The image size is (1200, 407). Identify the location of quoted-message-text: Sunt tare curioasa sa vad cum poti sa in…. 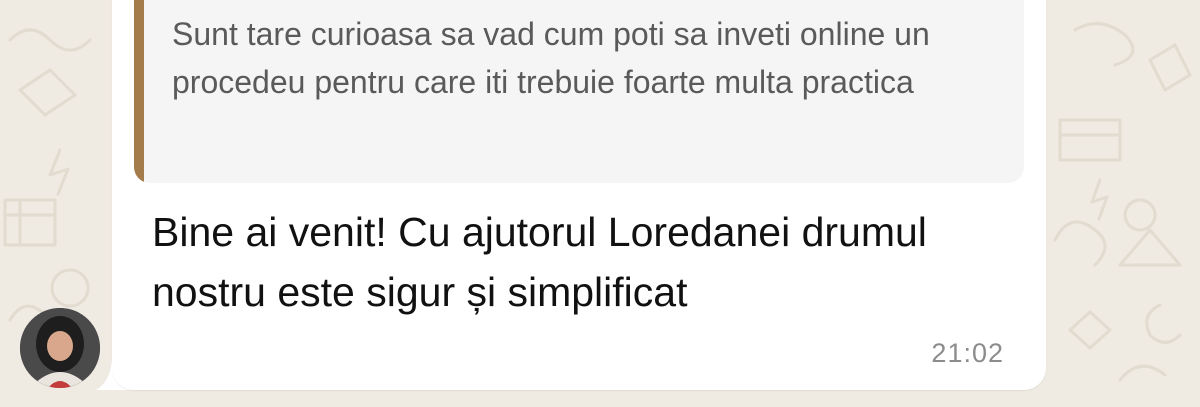
(551, 58).